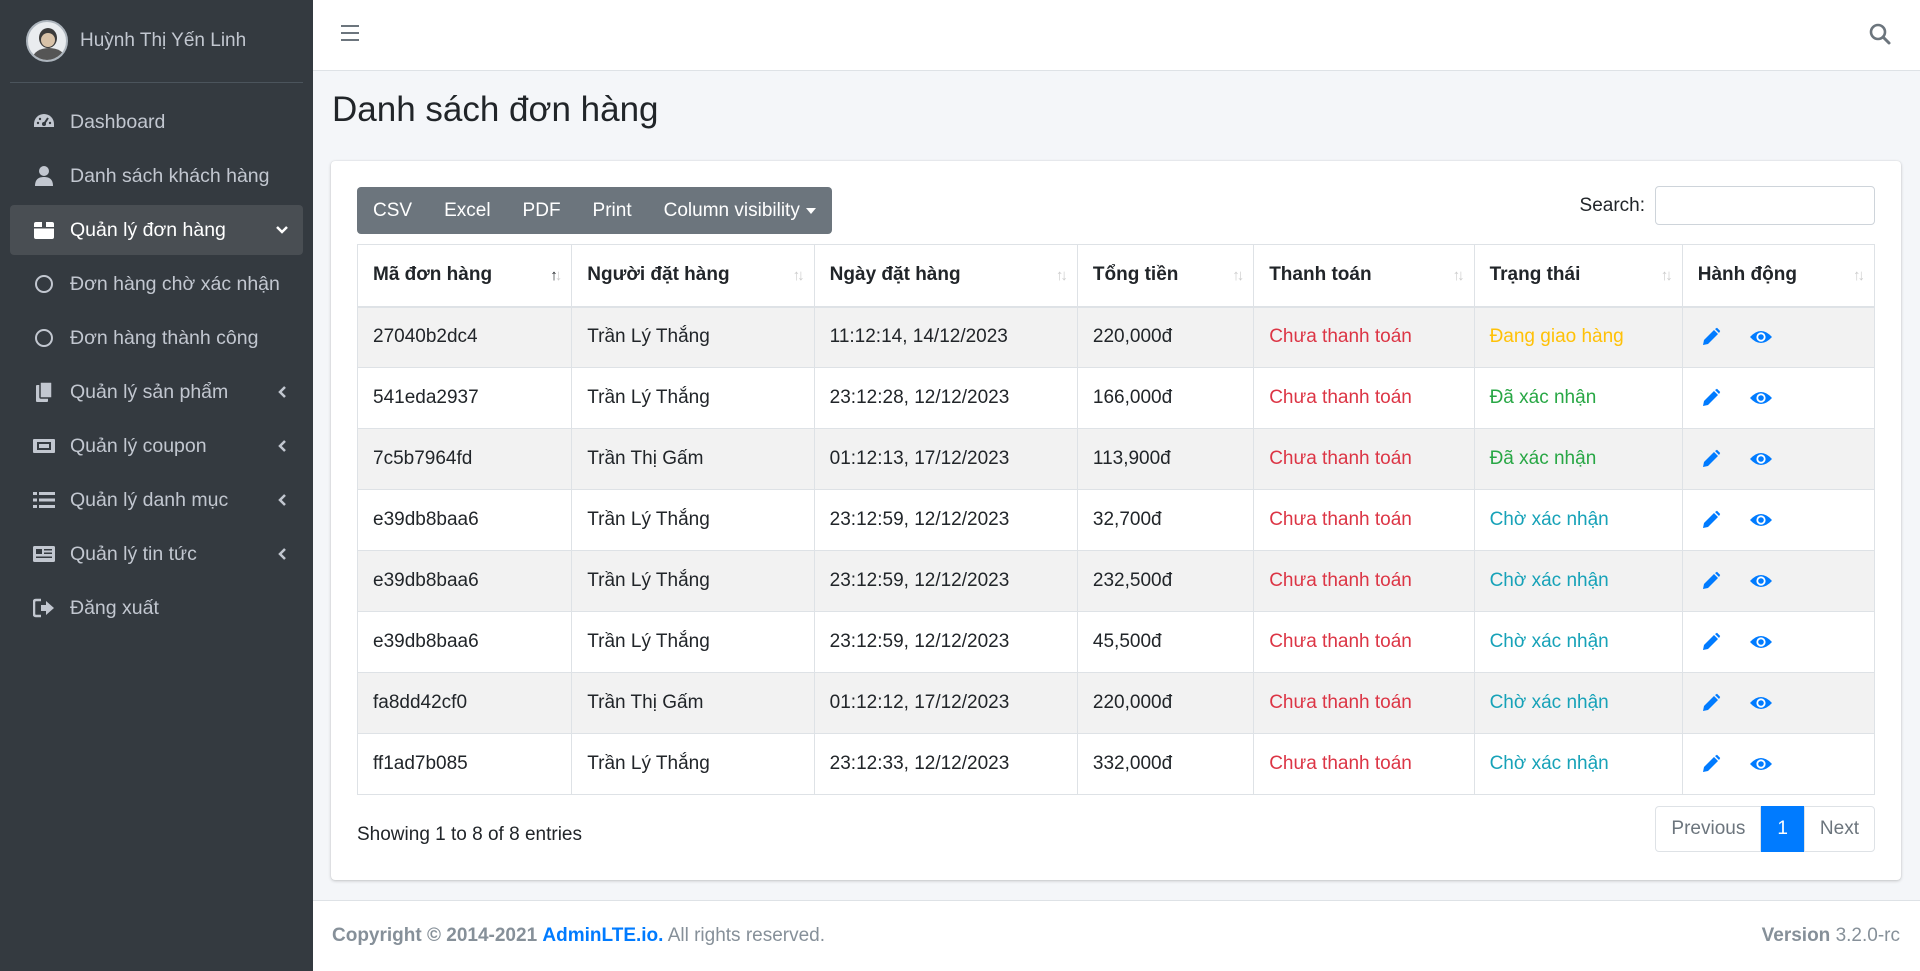 The image size is (1920, 971). I want to click on column-header-total: Tổng tiền ↑↓, so click(1165, 276).